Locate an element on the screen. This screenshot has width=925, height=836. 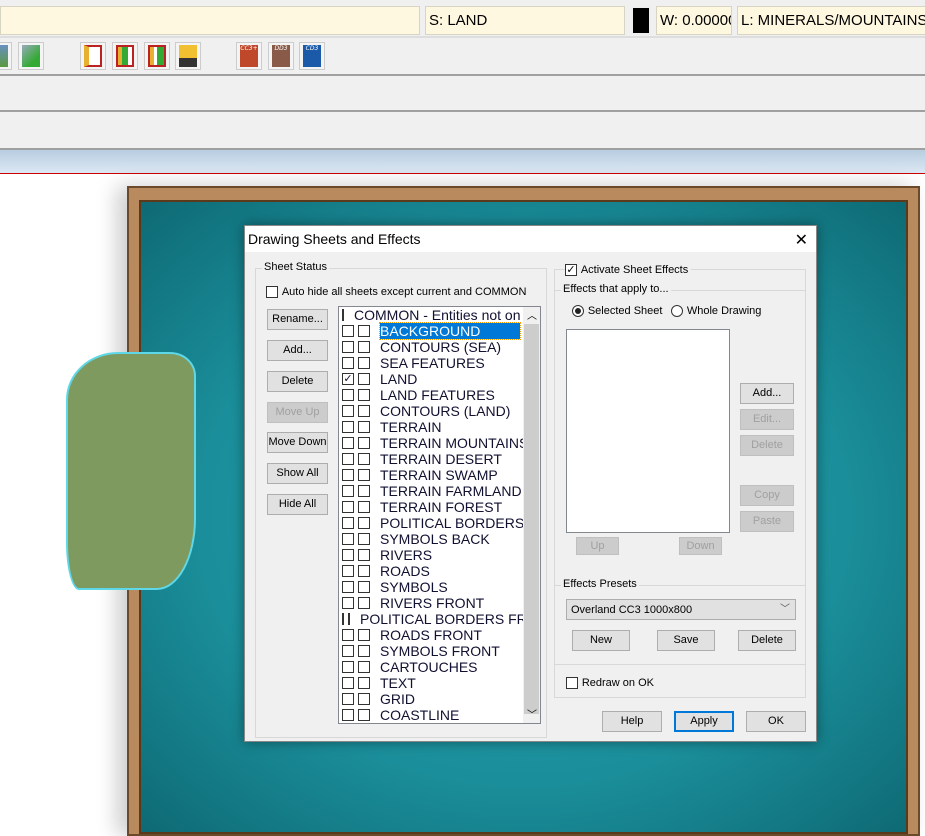
scroll-up-icon: ︿ is located at coordinates (532, 314).